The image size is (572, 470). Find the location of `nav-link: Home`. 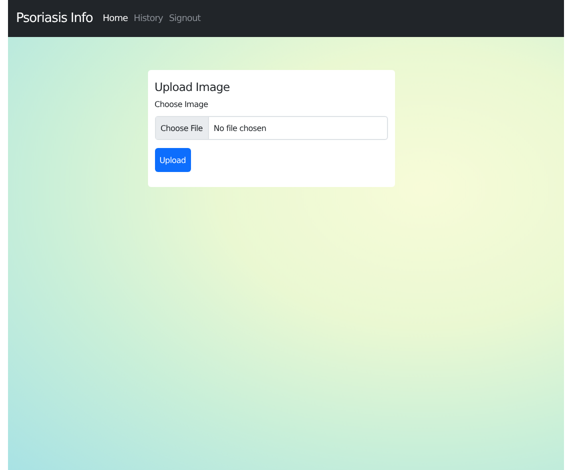

nav-link: Home is located at coordinates (115, 19).